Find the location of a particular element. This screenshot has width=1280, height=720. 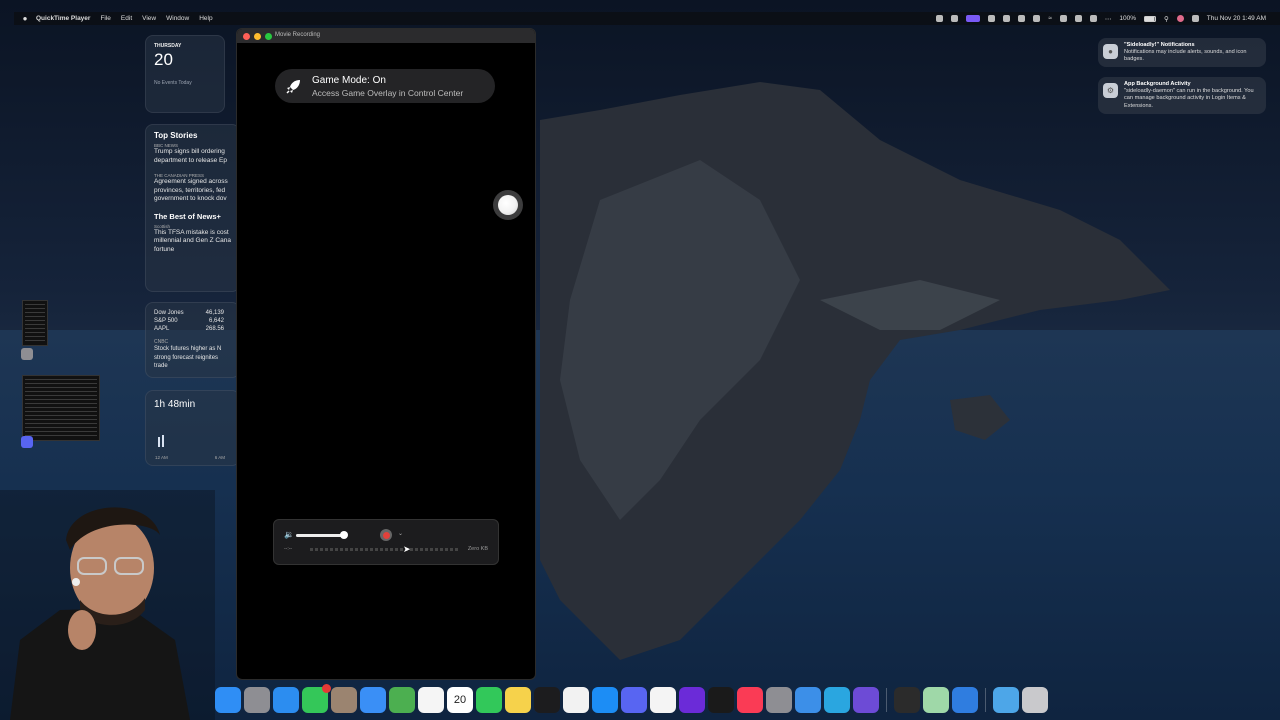

maps-icon is located at coordinates (402, 700).